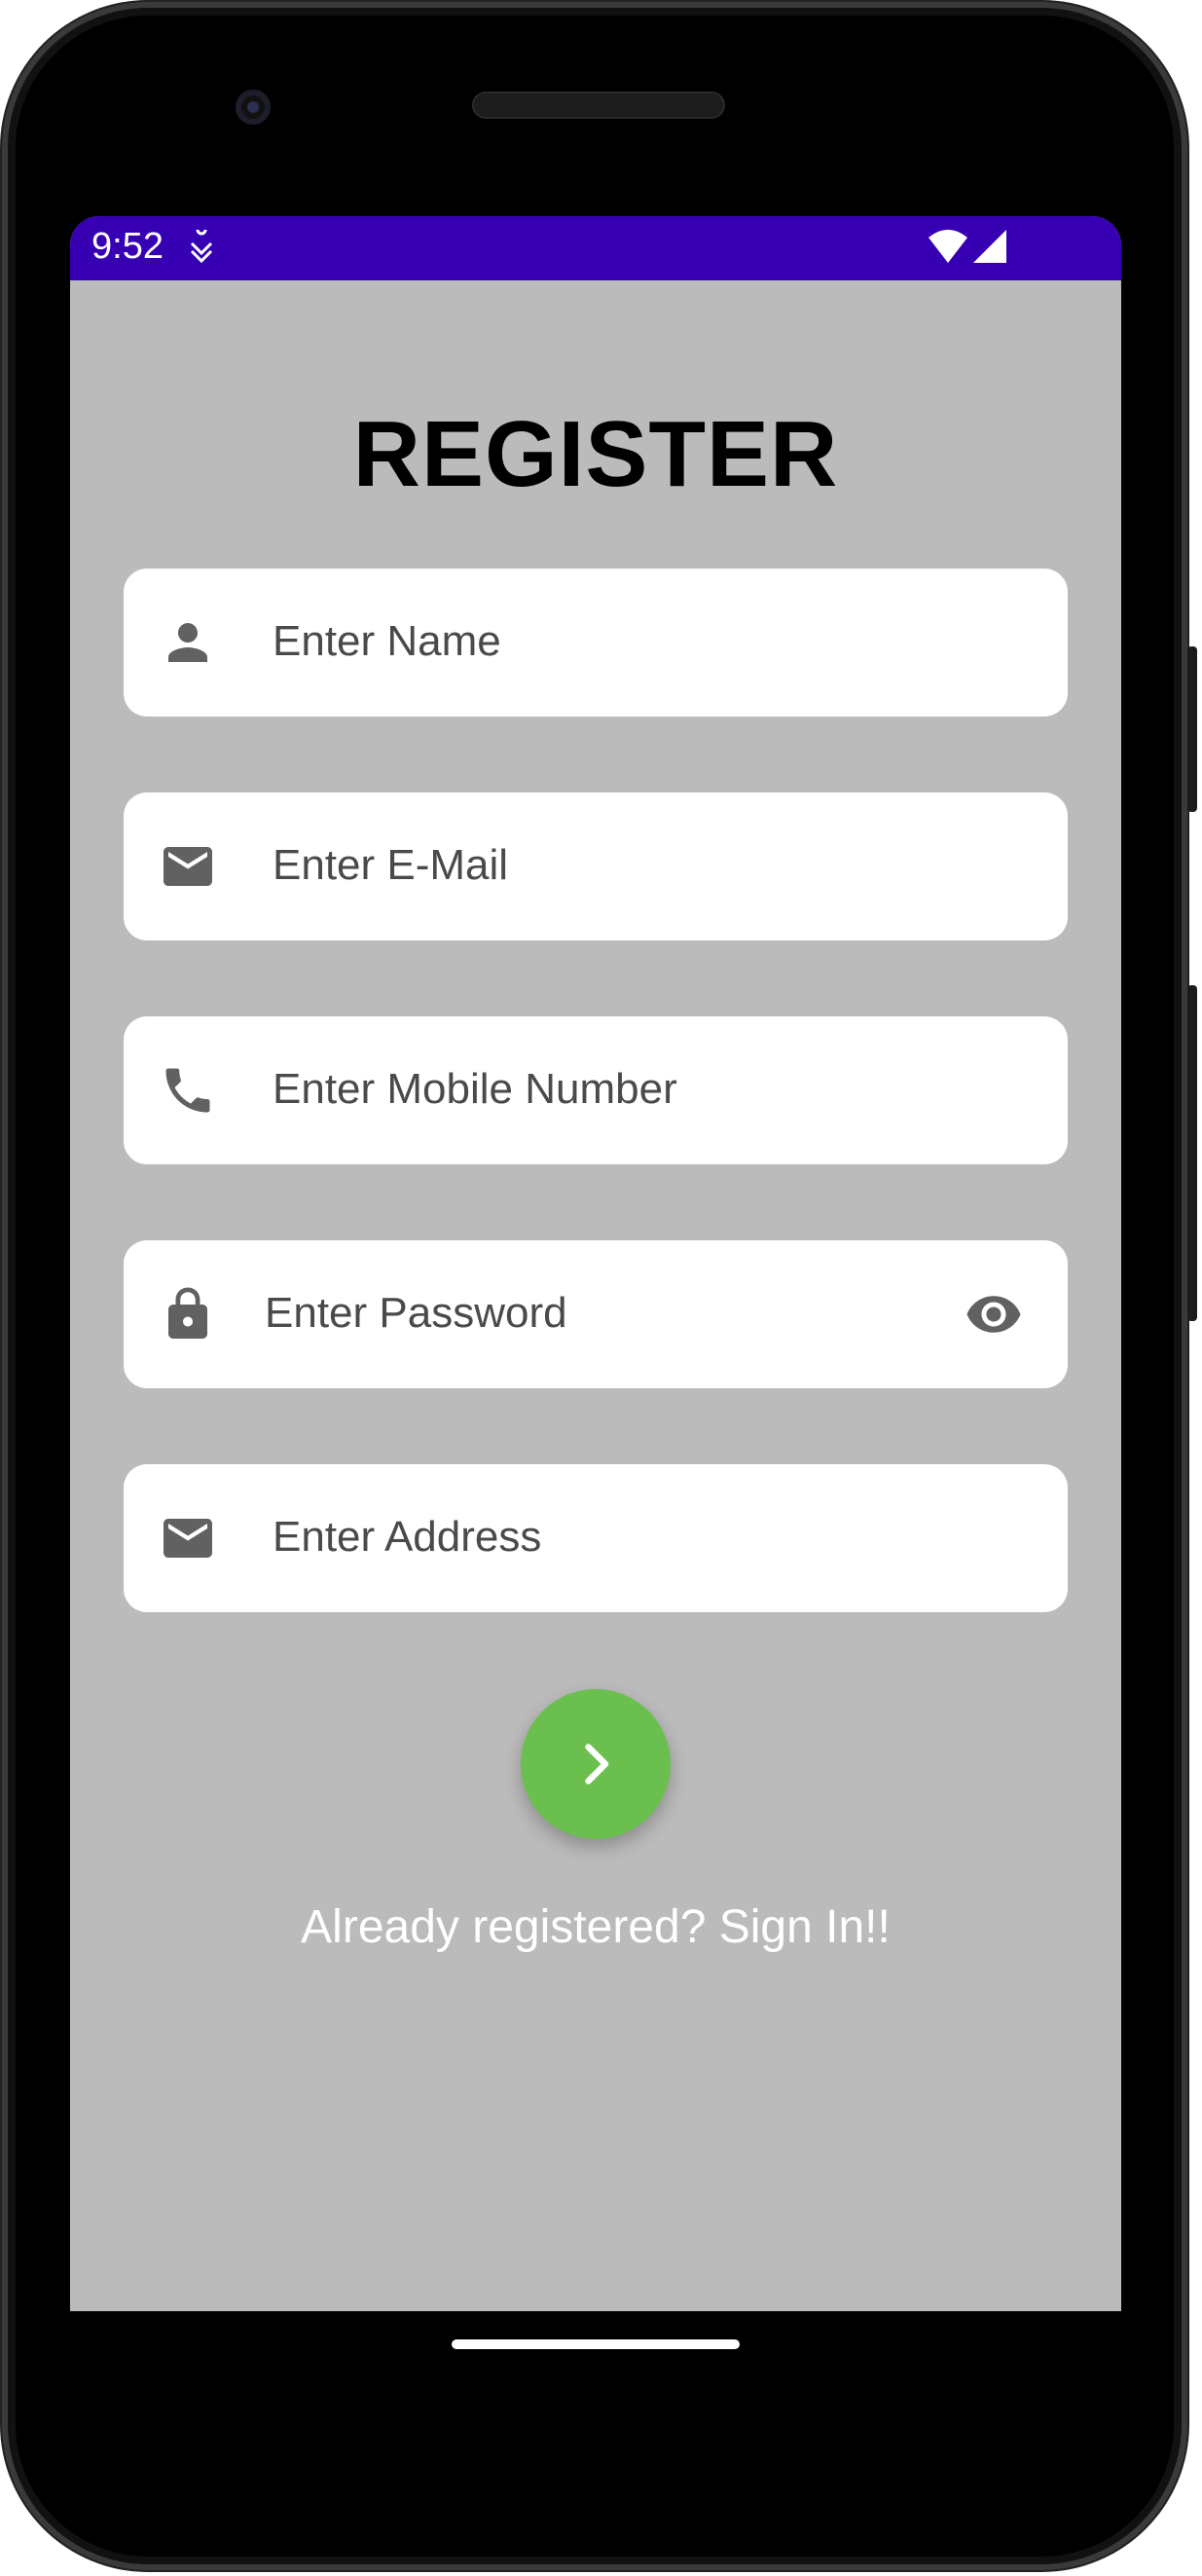  I want to click on eye-icon, so click(994, 1314).